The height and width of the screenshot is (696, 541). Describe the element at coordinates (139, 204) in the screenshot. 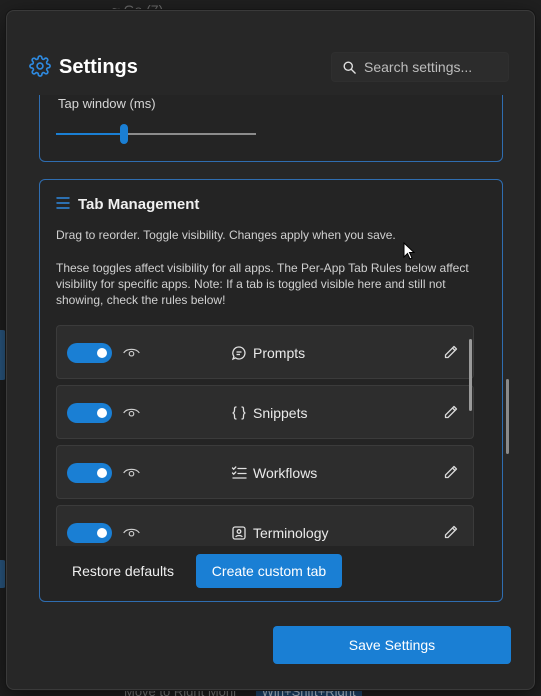

I see `tab-management-title: Tab Management` at that location.